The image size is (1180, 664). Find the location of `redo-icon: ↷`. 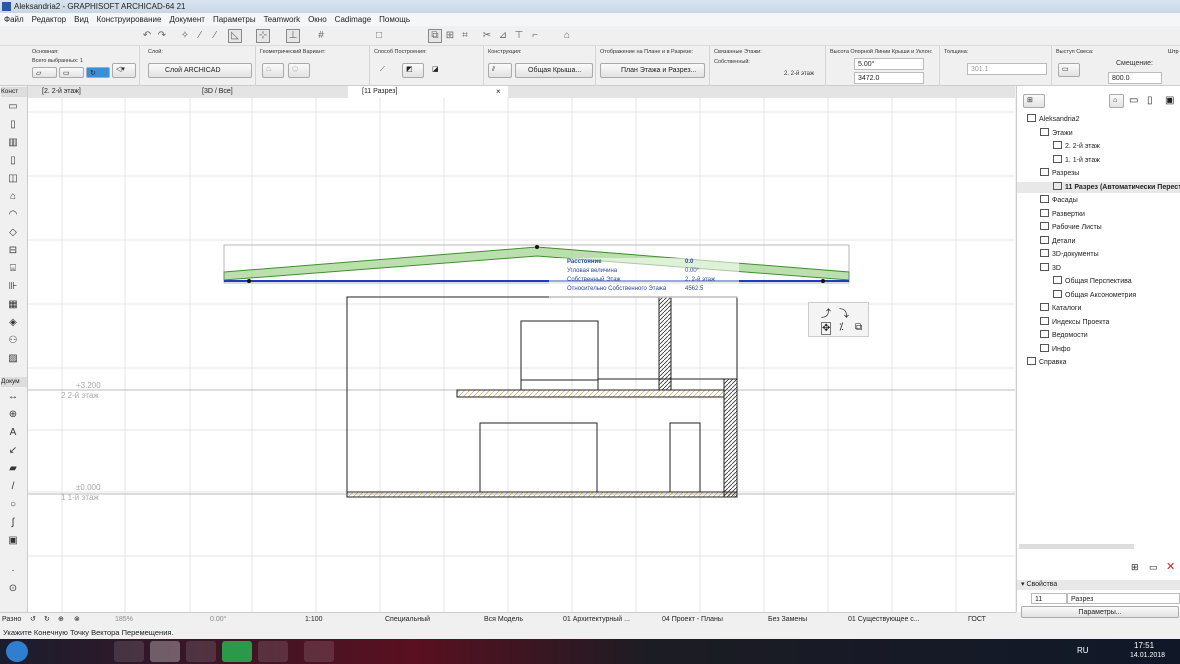

redo-icon: ↷ is located at coordinates (162, 36).